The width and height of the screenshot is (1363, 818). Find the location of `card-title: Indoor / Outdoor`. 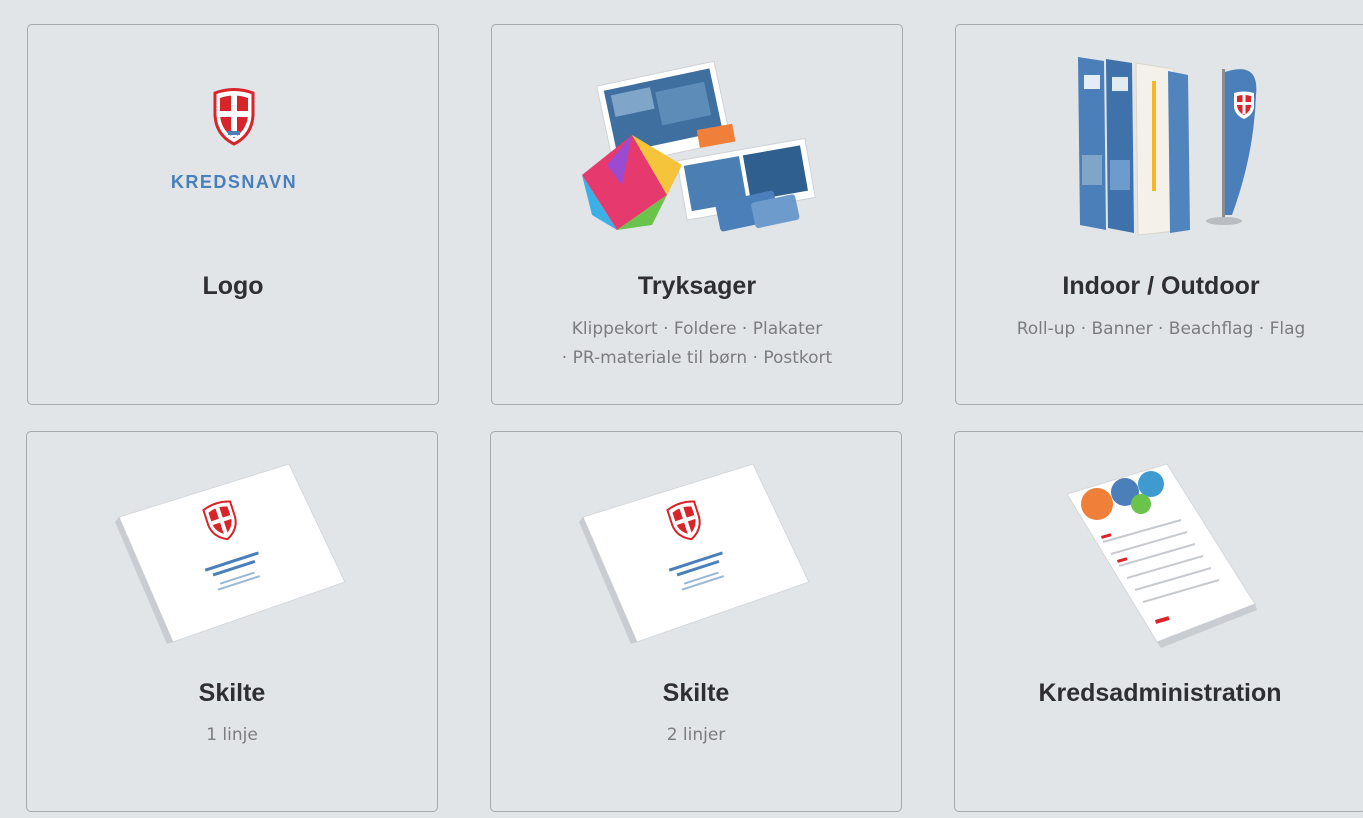

card-title: Indoor / Outdoor is located at coordinates (1161, 286).